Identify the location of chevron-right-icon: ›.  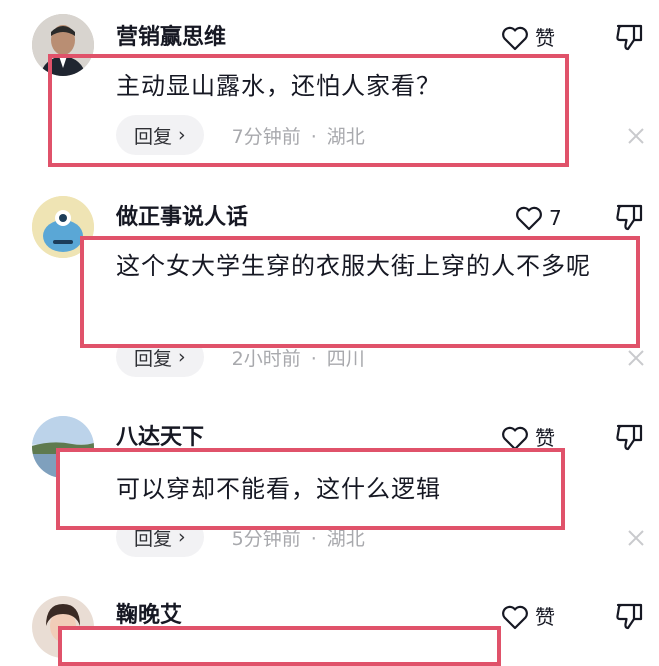
(182, 357).